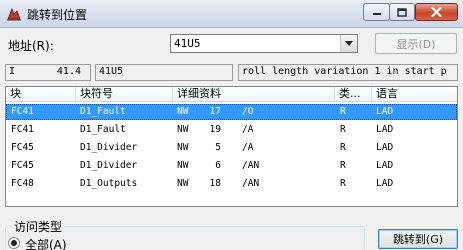 The width and height of the screenshot is (463, 250). I want to click on maximize-button, so click(402, 12).